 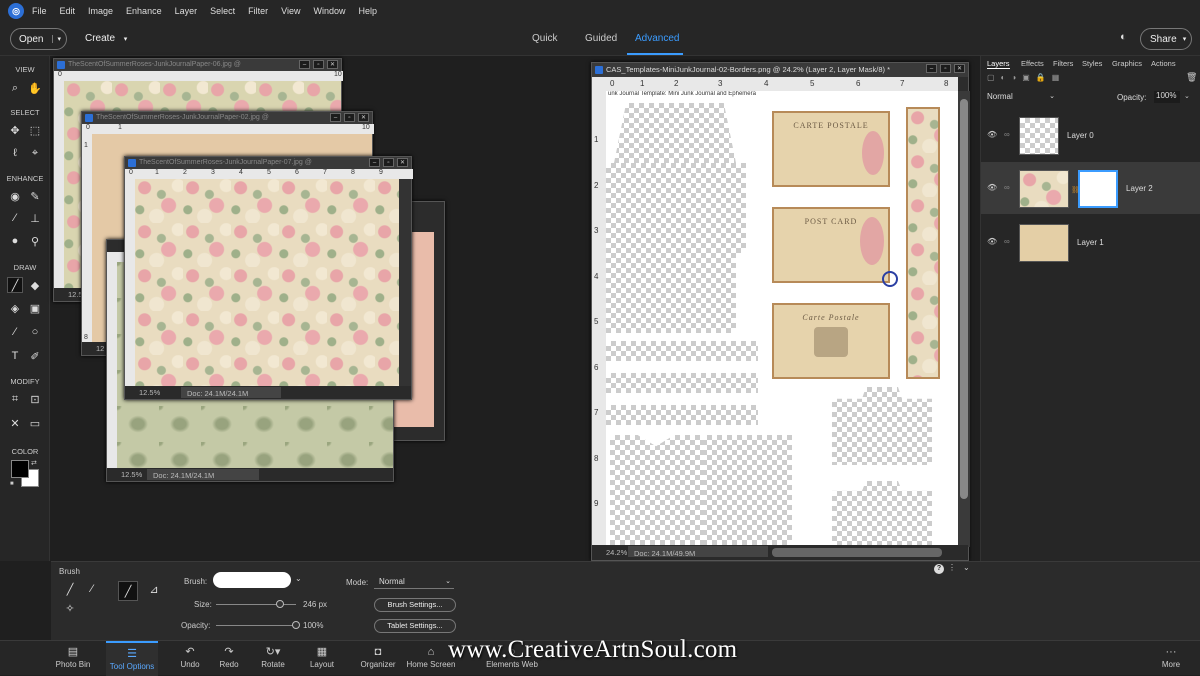 What do you see at coordinates (35, 153) in the screenshot?
I see `quick-selection-icon: ⌖` at bounding box center [35, 153].